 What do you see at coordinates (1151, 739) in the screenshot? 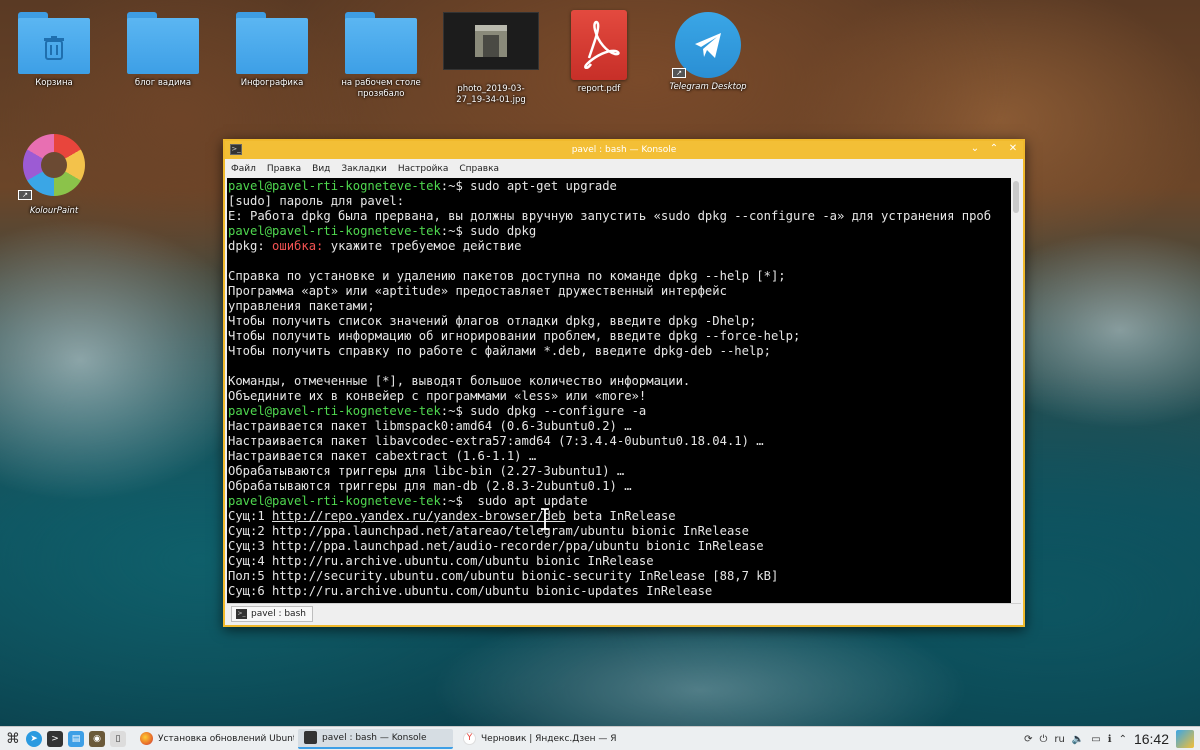
I see `clock: 16:42` at bounding box center [1151, 739].